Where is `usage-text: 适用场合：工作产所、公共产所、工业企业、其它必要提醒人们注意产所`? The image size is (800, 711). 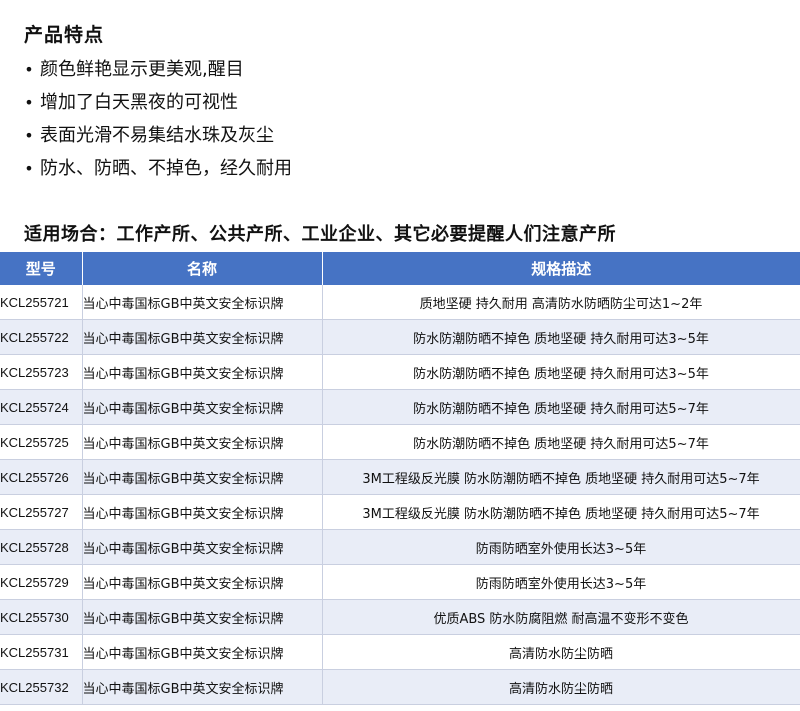
usage-text: 适用场合：工作产所、公共产所、工业企业、其它必要提醒人们注意产所 is located at coordinates (320, 234).